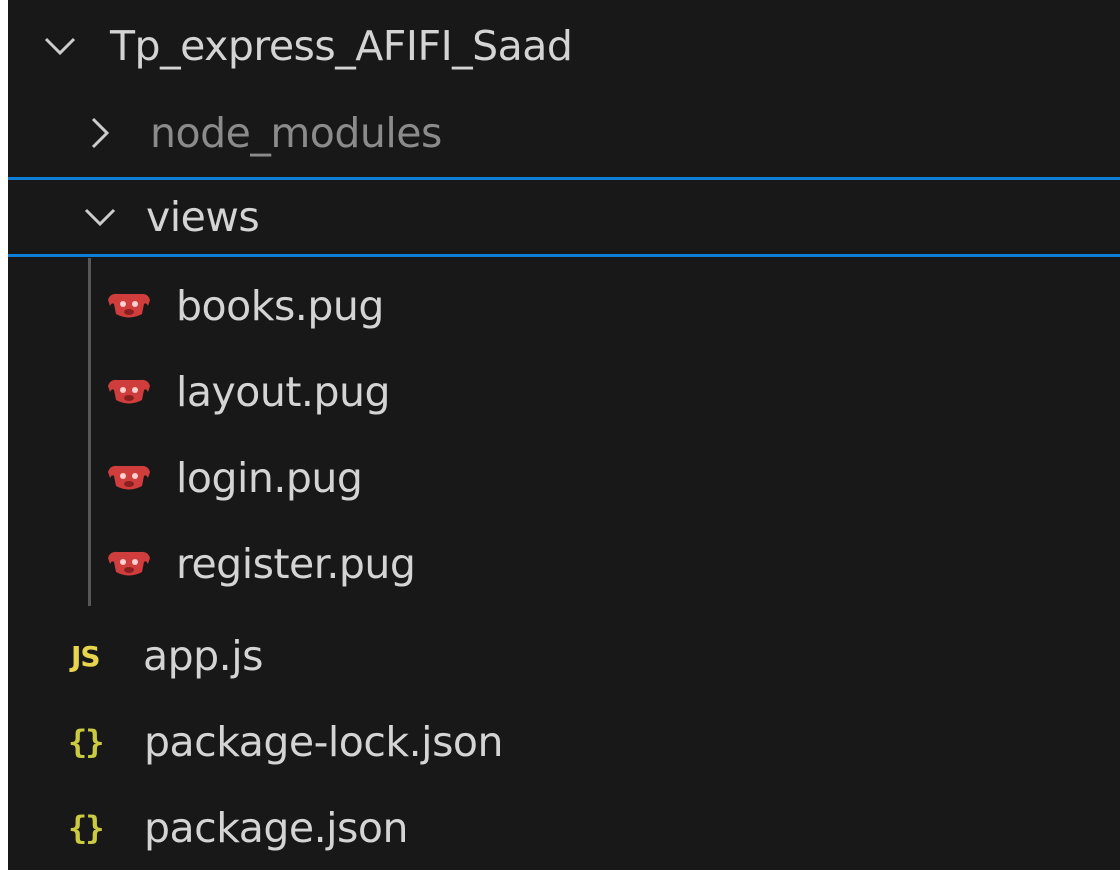  I want to click on file-label: app.js, so click(203, 656).